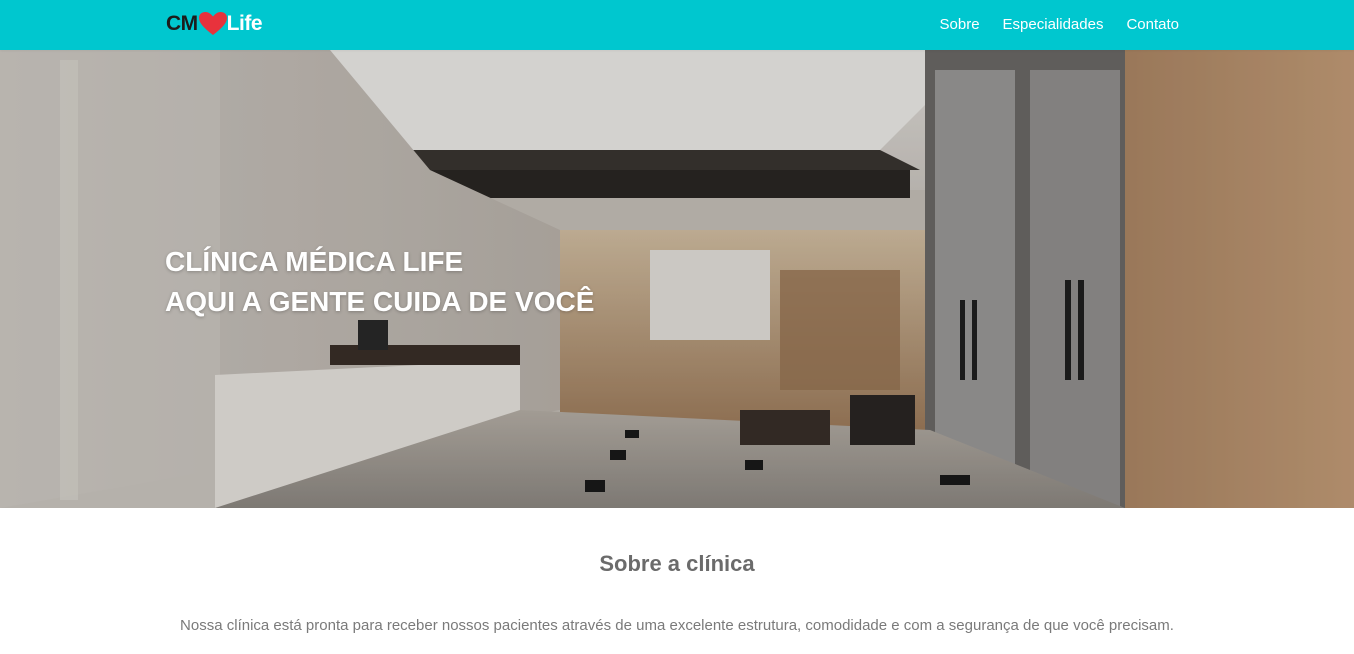 The width and height of the screenshot is (1354, 654). I want to click on nav-link-contato: Contato, so click(1152, 25).